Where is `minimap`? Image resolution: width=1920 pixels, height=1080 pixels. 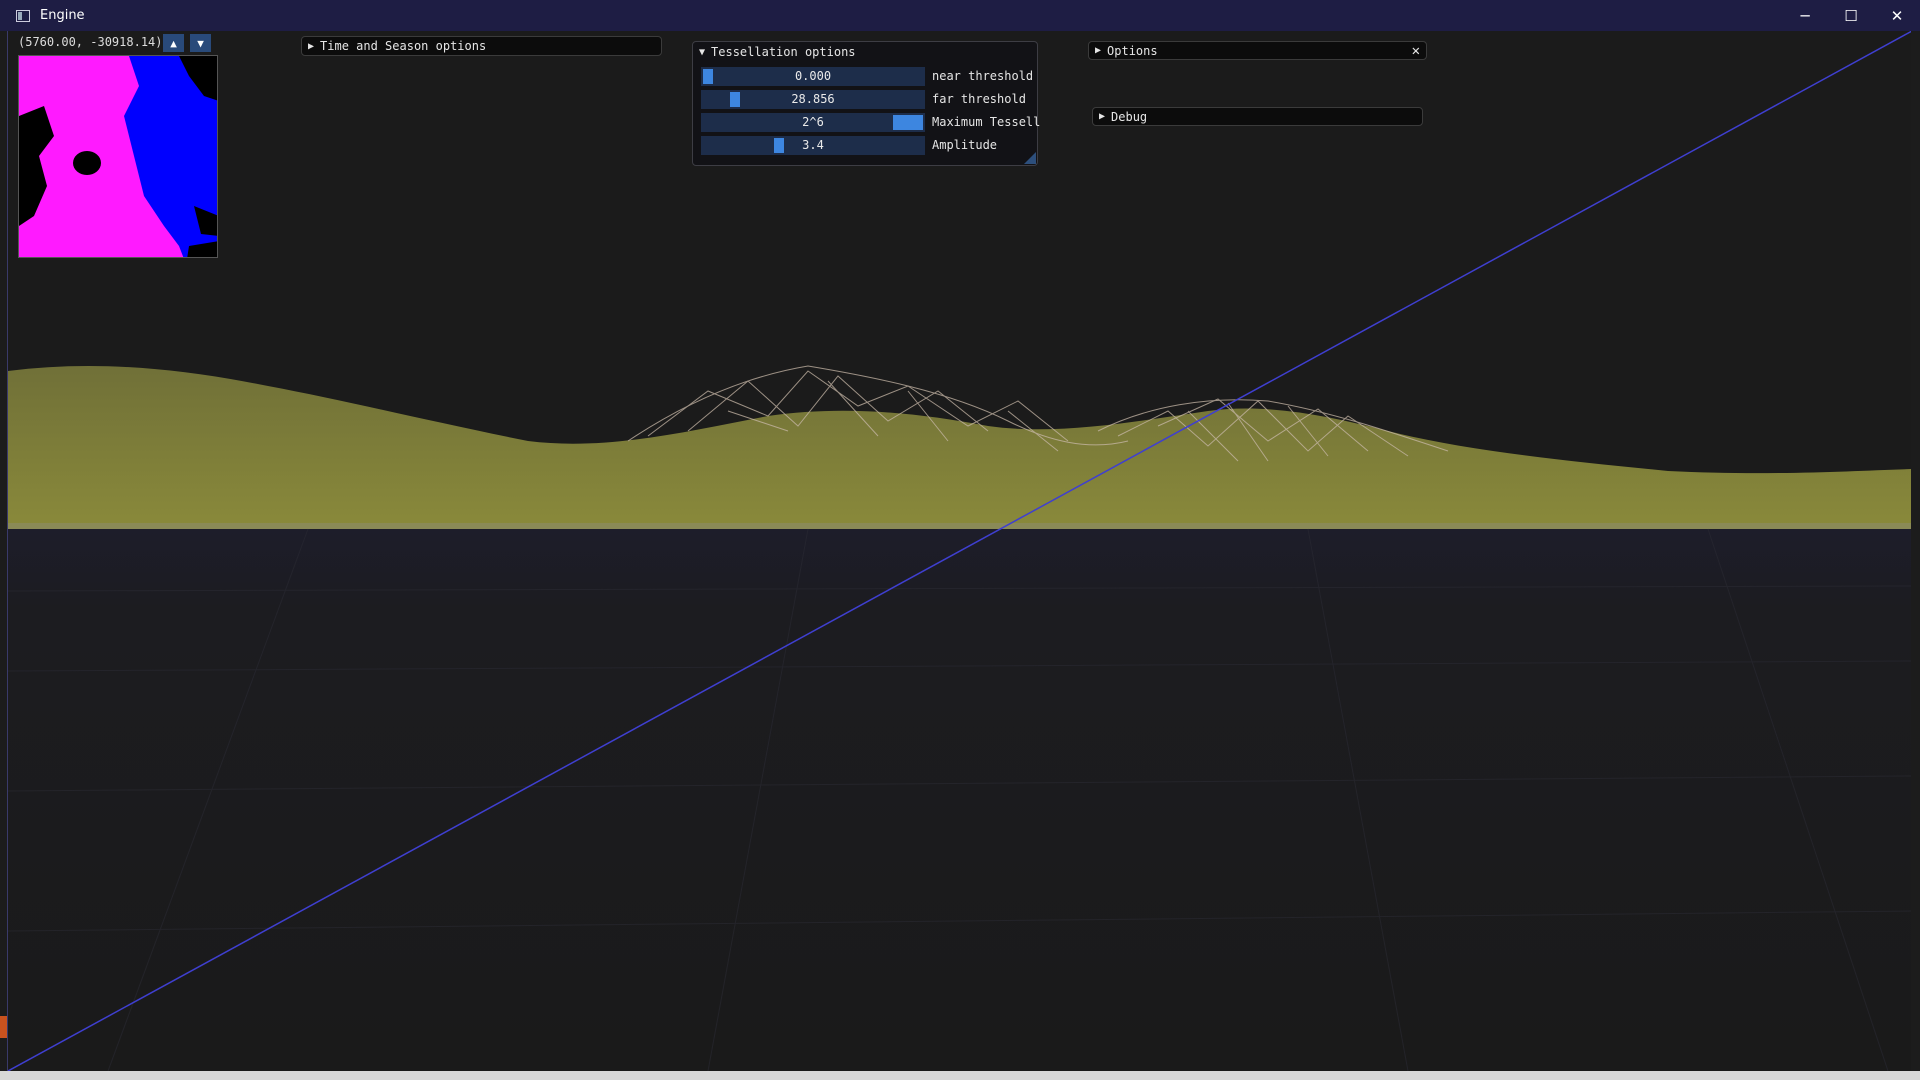
minimap is located at coordinates (118, 156).